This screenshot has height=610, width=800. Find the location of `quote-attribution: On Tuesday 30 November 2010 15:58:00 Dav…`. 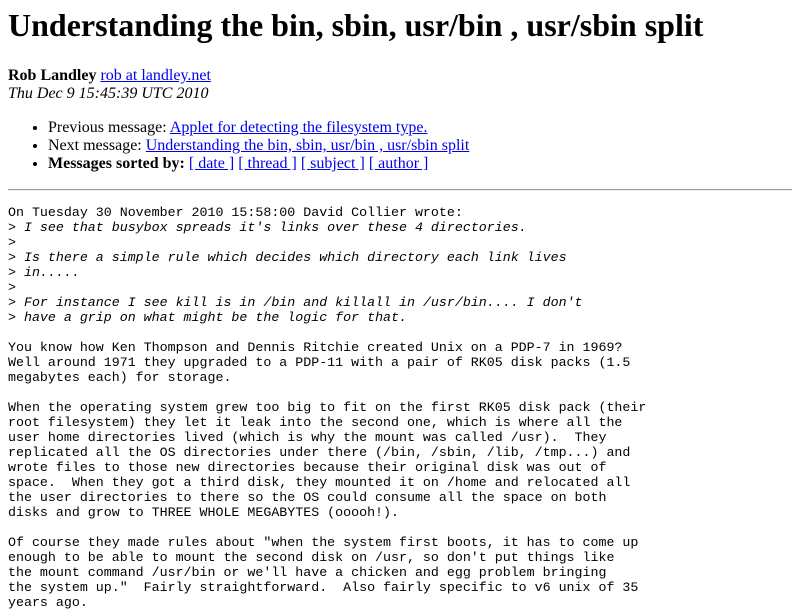

quote-attribution: On Tuesday 30 November 2010 15:58:00 Dav… is located at coordinates (235, 212).